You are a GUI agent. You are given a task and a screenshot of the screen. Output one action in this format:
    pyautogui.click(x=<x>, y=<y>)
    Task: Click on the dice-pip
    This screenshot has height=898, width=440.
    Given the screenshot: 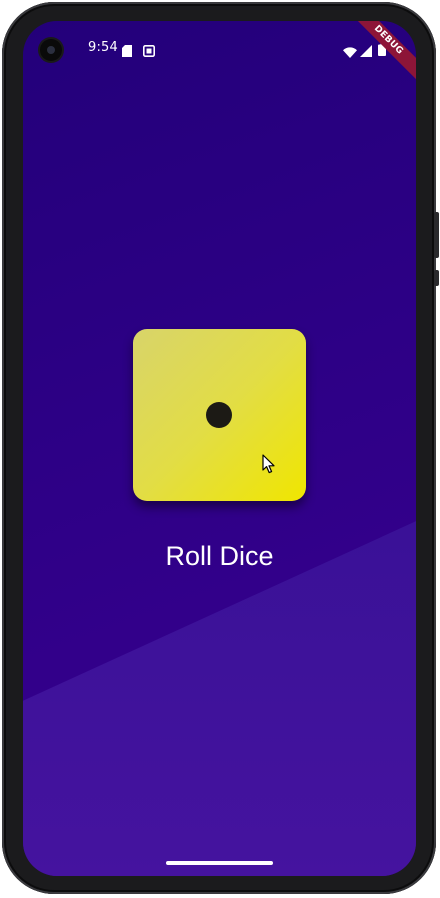 What is the action you would take?
    pyautogui.click(x=219, y=415)
    